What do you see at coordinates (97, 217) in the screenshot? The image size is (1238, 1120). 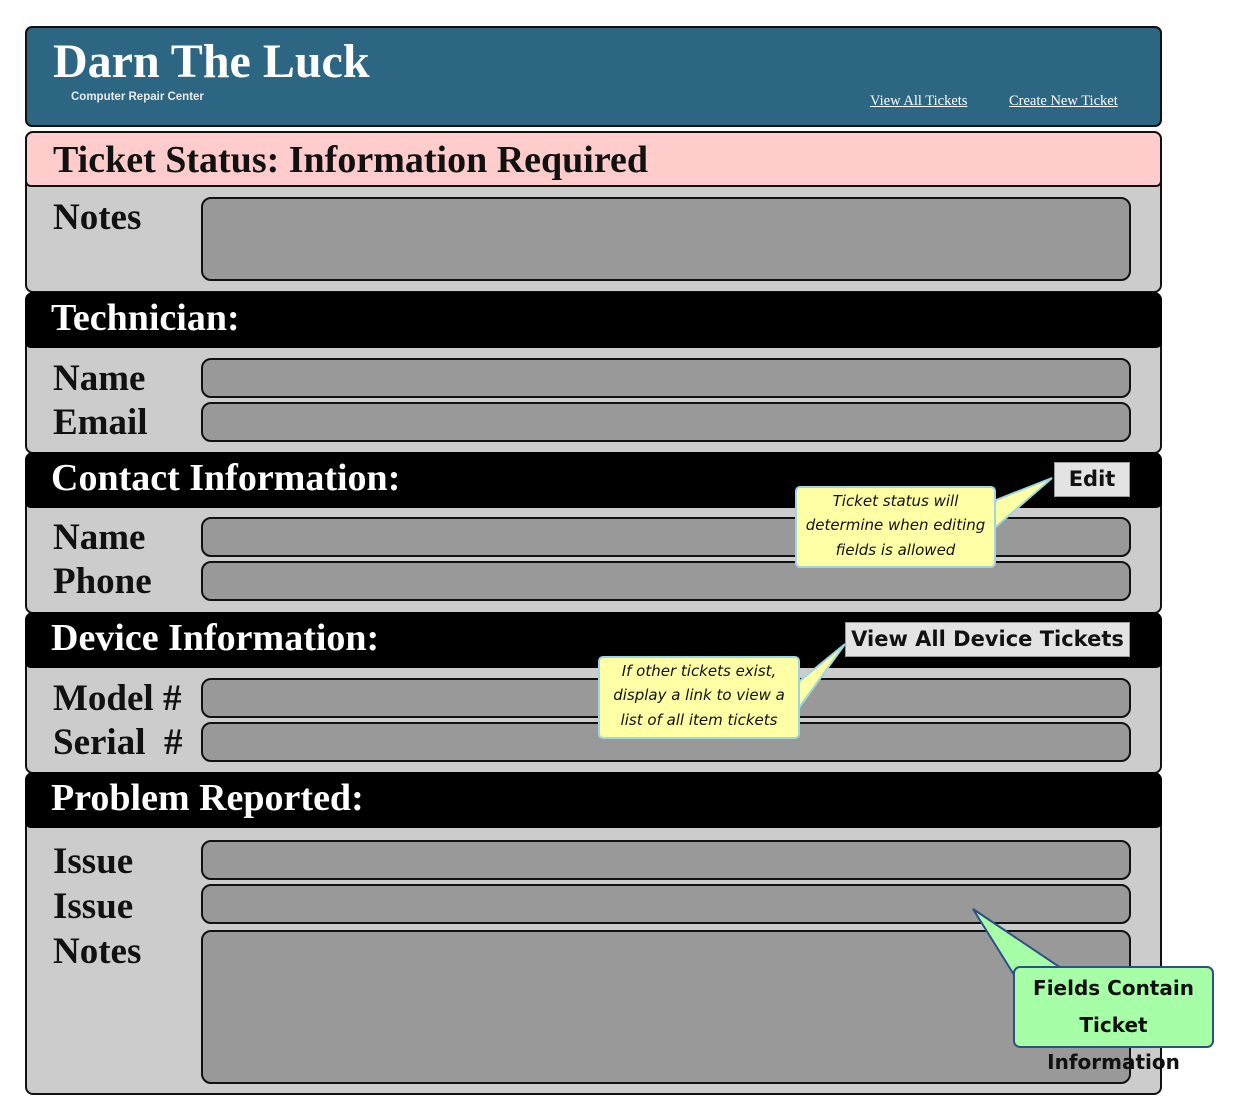 I see `status-notes-label: Notes` at bounding box center [97, 217].